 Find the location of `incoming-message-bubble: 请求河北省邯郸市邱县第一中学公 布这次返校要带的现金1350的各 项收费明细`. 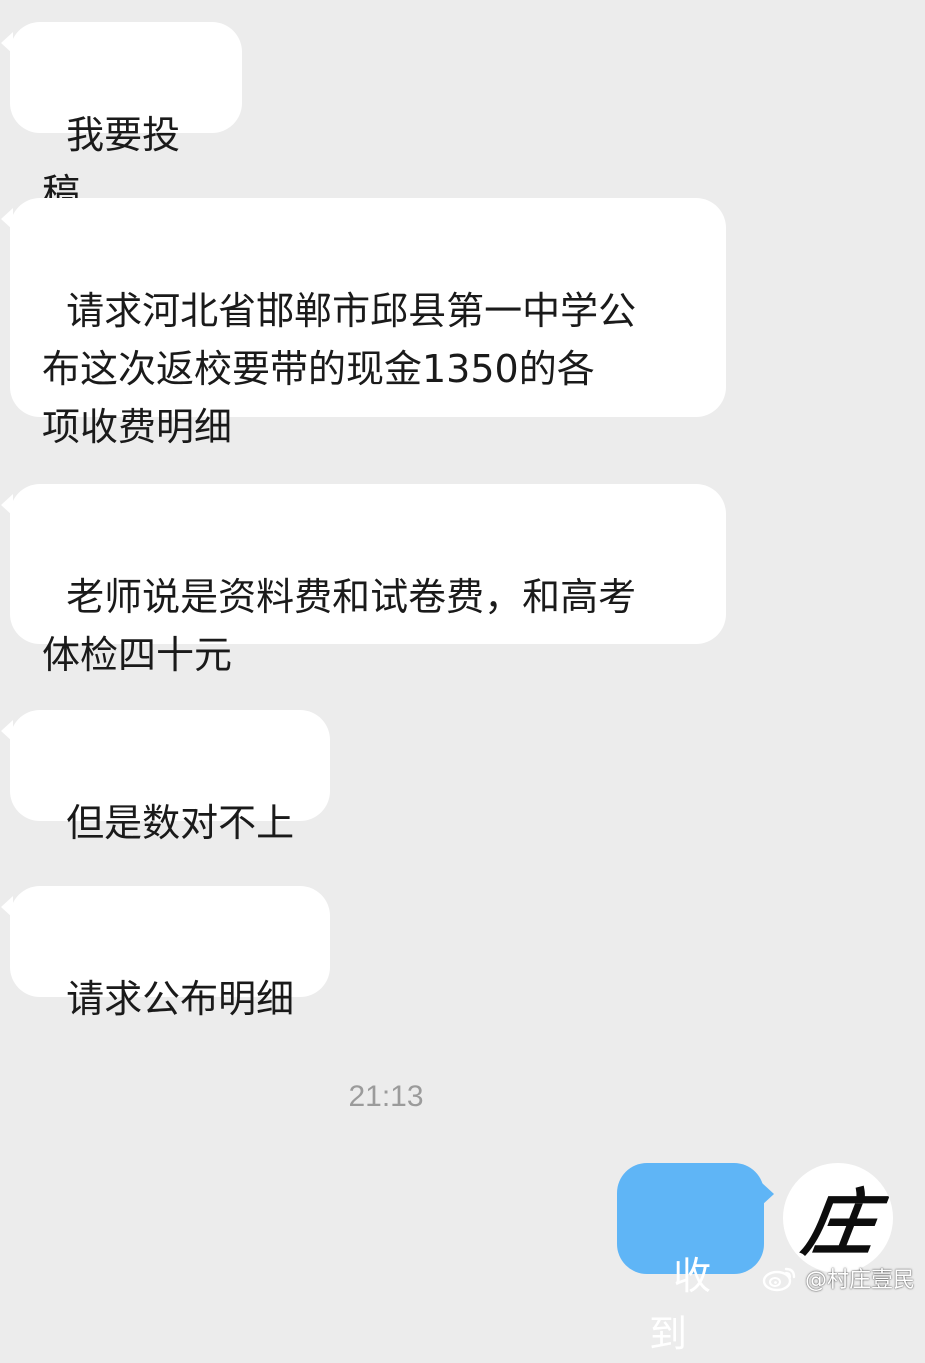

incoming-message-bubble: 请求河北省邯郸市邱县第一中学公 布这次返校要带的现金1350的各 项收费明细 is located at coordinates (363, 323).